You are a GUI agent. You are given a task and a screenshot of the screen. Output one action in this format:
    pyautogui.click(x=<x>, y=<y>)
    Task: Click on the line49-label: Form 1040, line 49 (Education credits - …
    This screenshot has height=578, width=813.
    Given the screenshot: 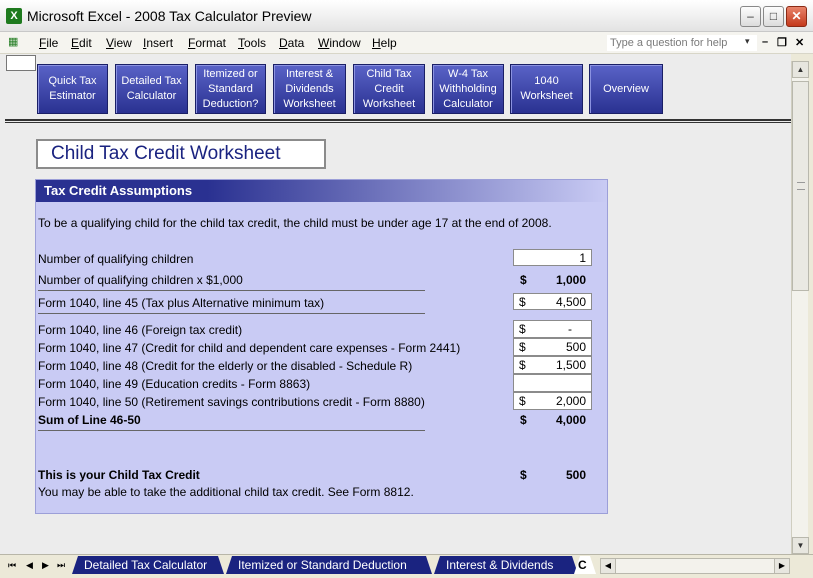 What is the action you would take?
    pyautogui.click(x=174, y=384)
    